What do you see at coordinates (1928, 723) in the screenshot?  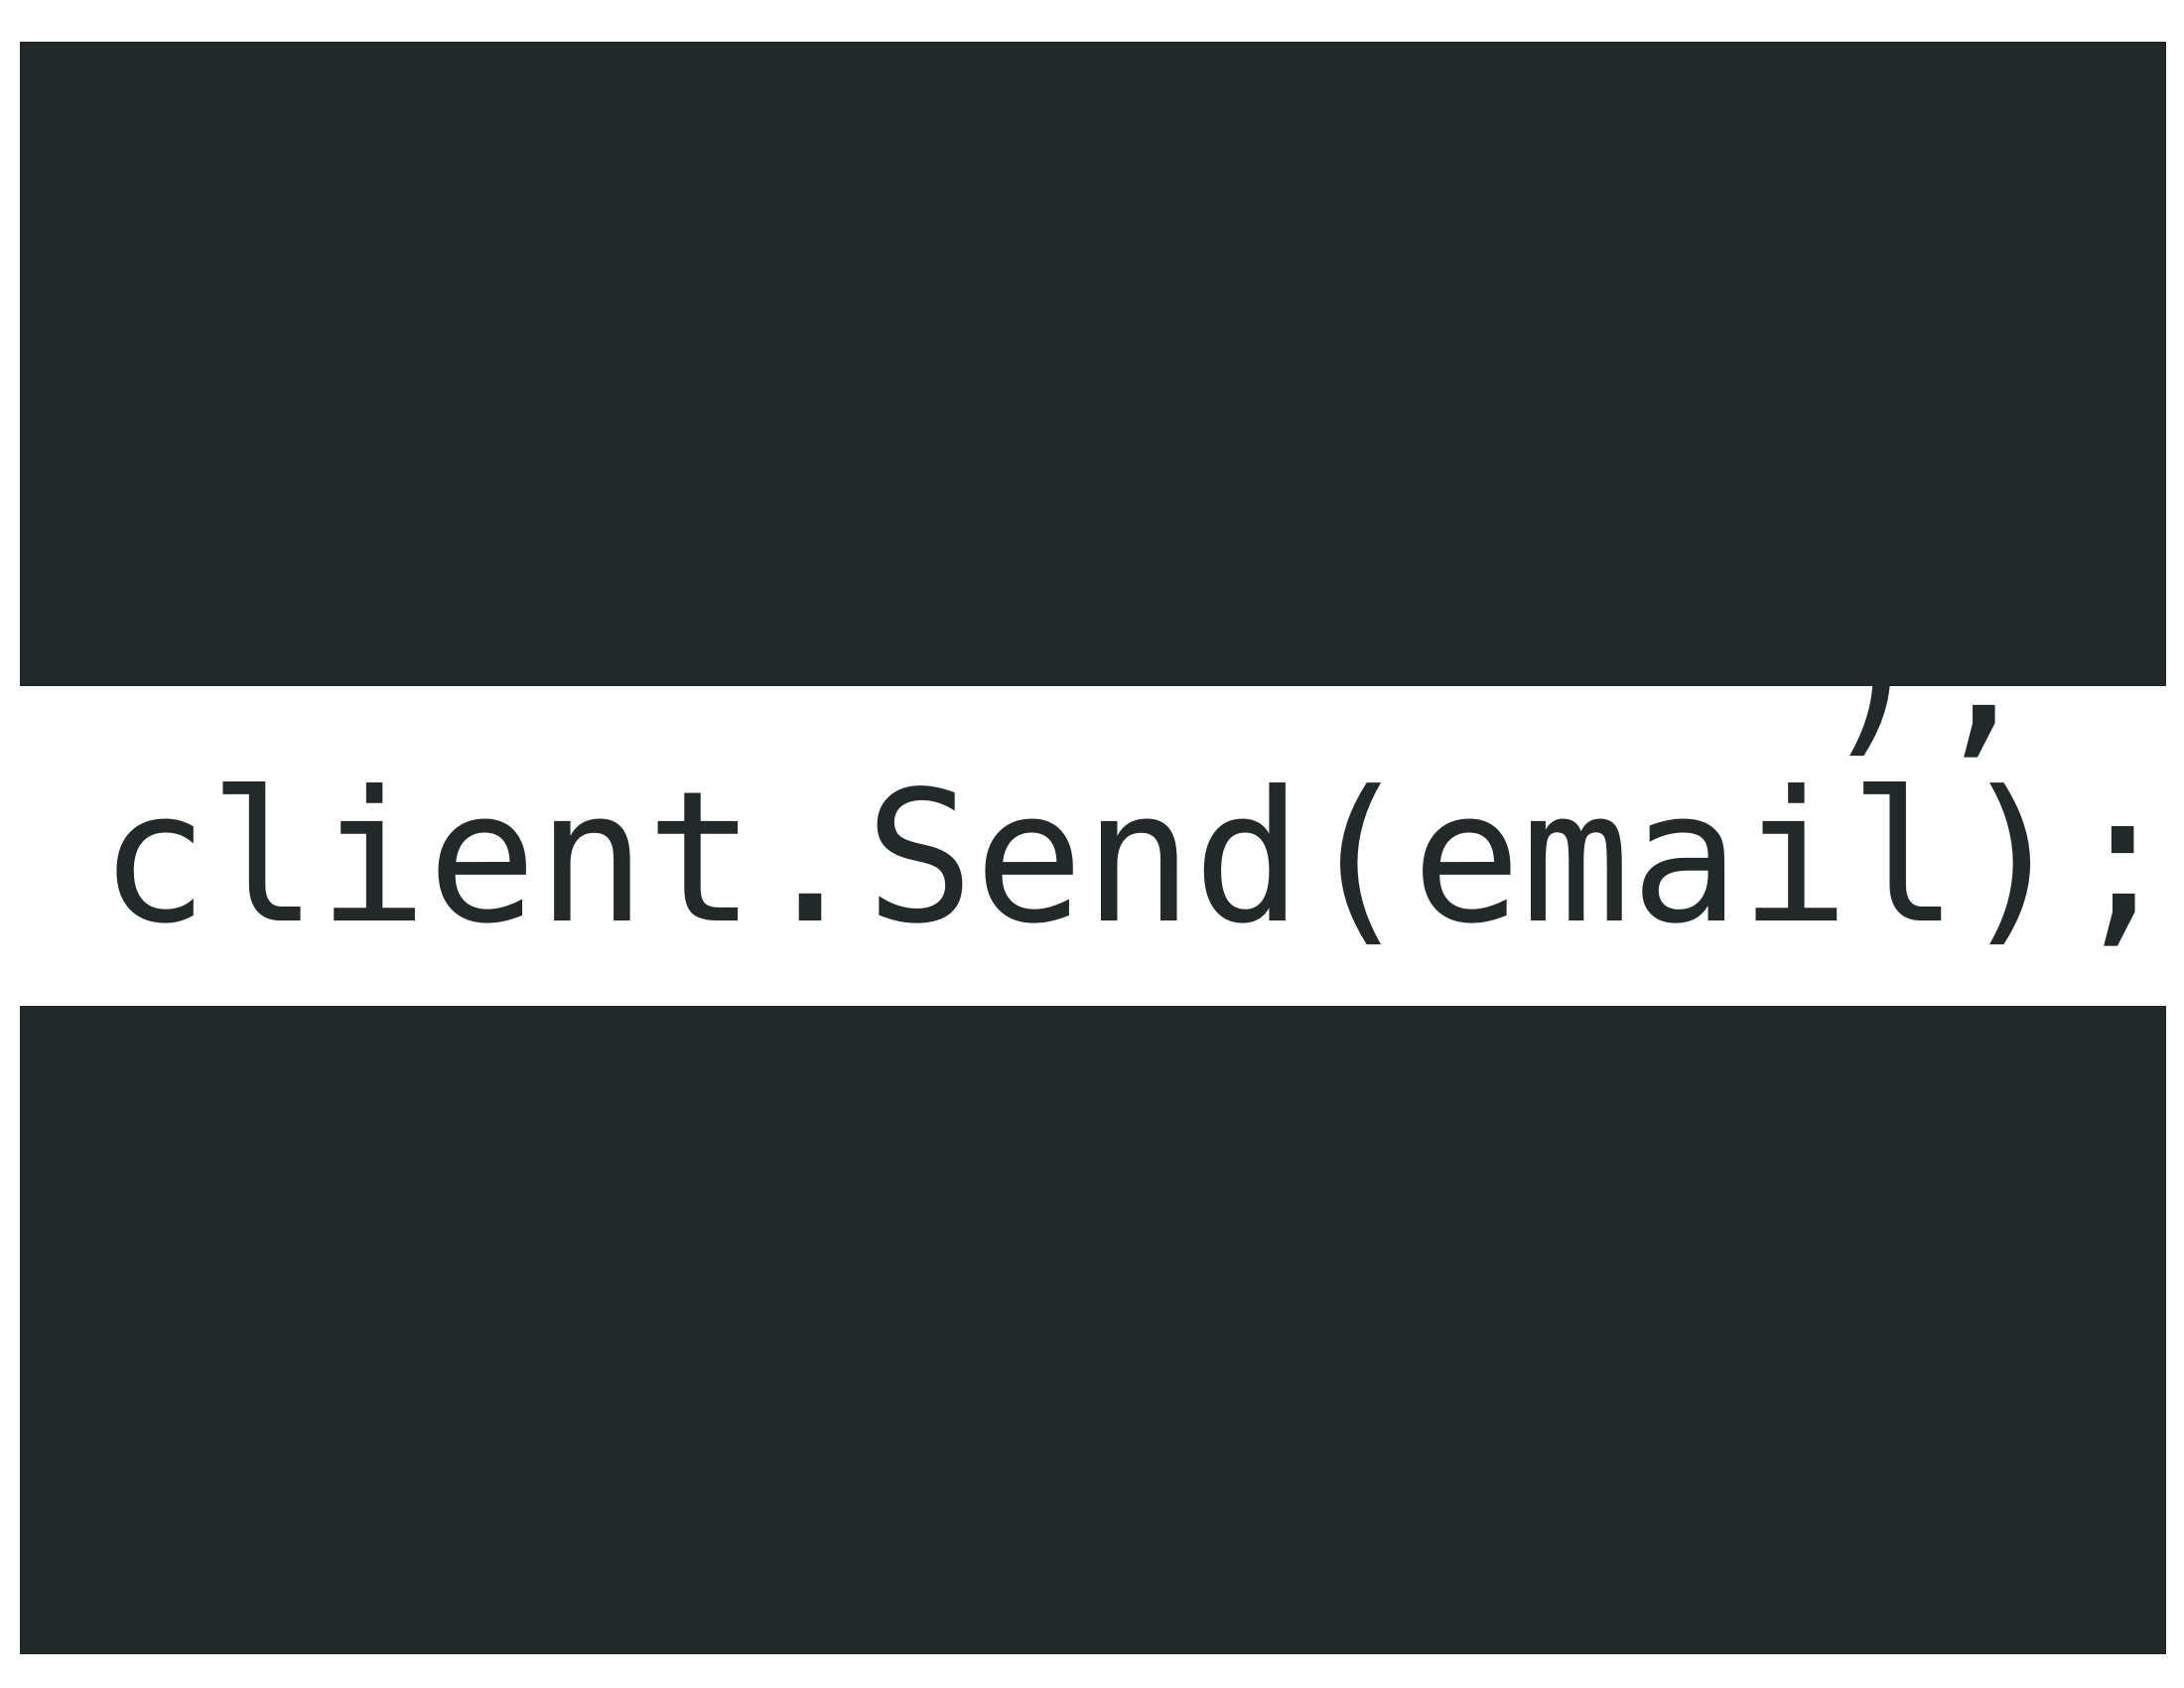 I see `previous-line-fragment: );` at bounding box center [1928, 723].